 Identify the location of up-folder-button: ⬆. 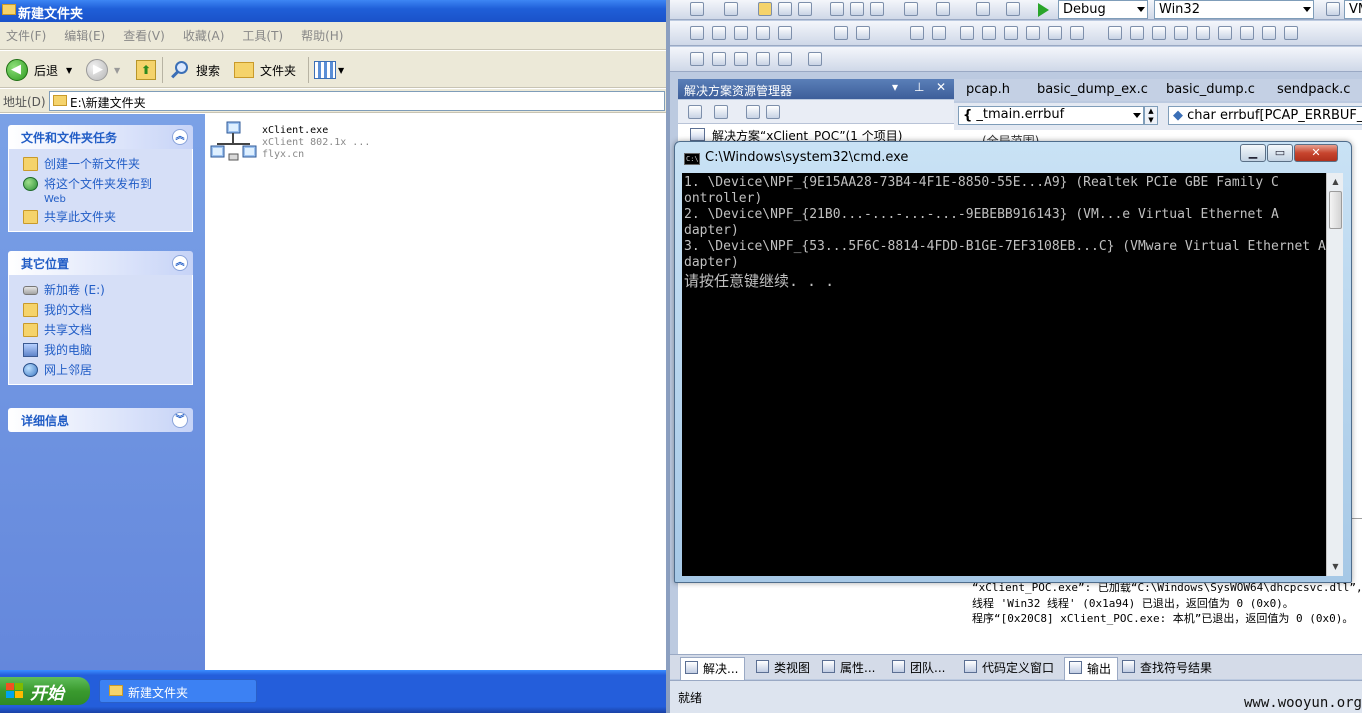
(146, 70).